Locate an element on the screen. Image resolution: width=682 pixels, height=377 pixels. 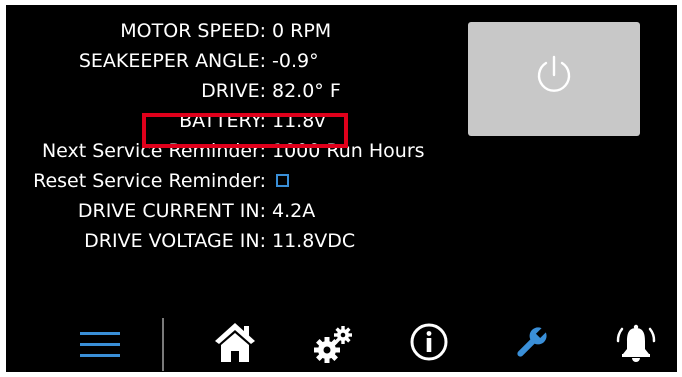
readout-value: -0.9° is located at coordinates (295, 61).